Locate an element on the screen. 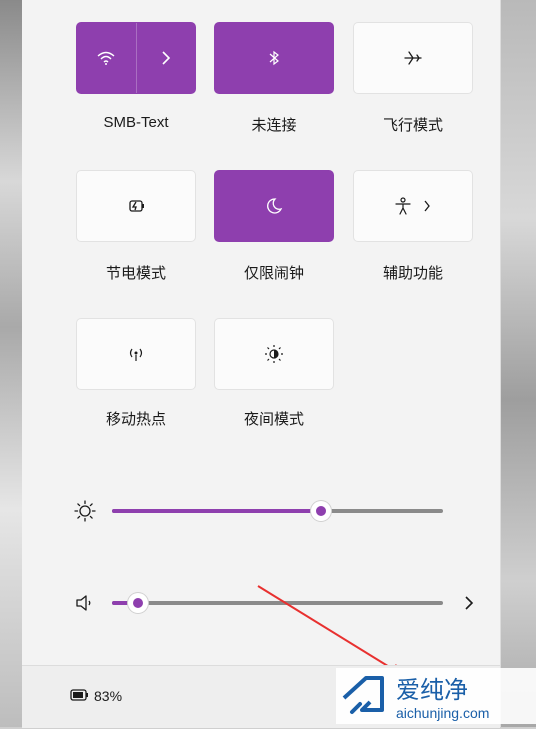  accessibility-tile is located at coordinates (413, 206).